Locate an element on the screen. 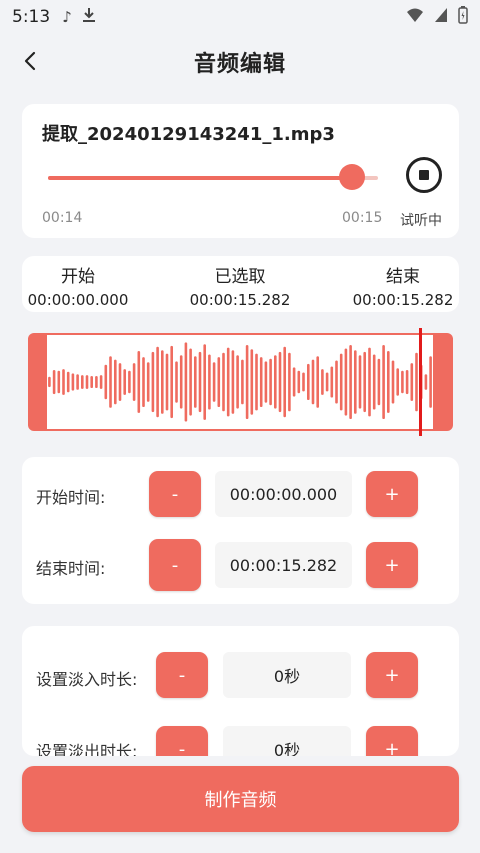 The height and width of the screenshot is (853, 480). end-time-label: 结束时间: is located at coordinates (71, 568).